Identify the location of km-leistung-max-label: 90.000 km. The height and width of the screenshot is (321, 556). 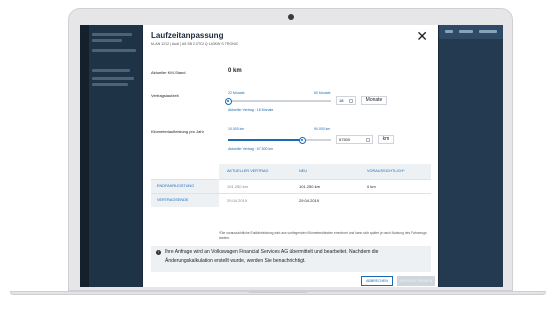
(322, 129).